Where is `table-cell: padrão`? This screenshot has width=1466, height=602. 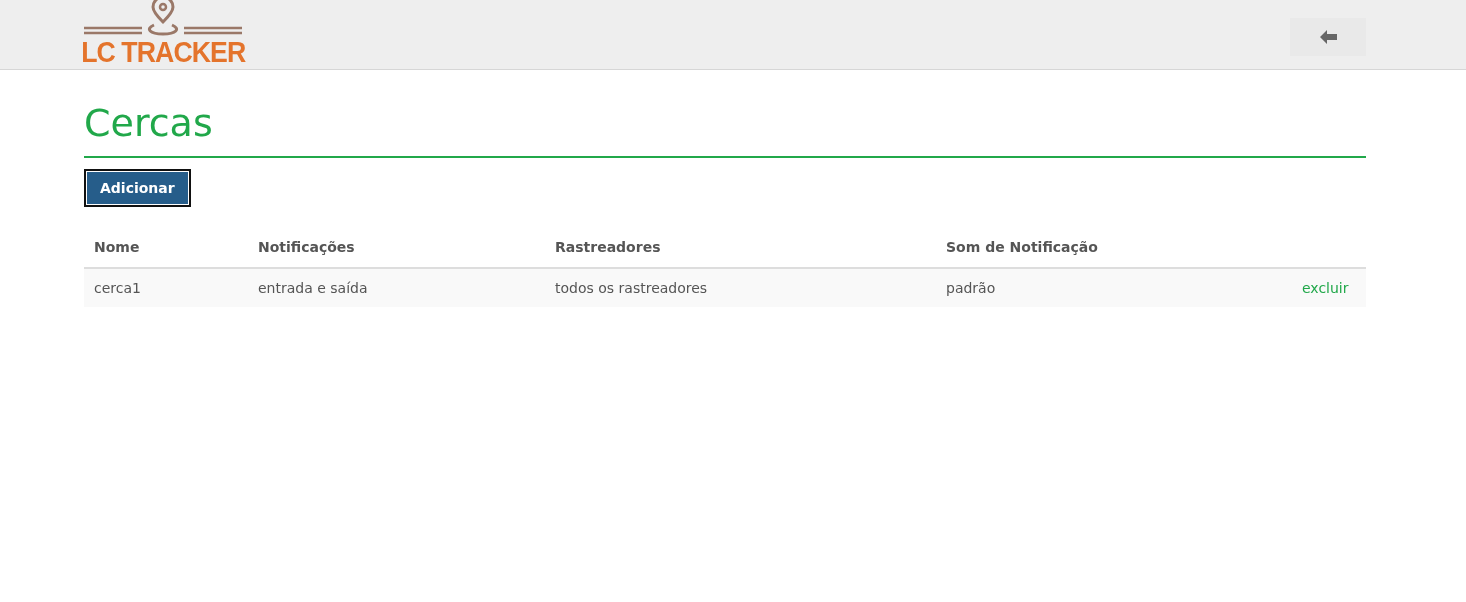
table-cell: padrão is located at coordinates (971, 288).